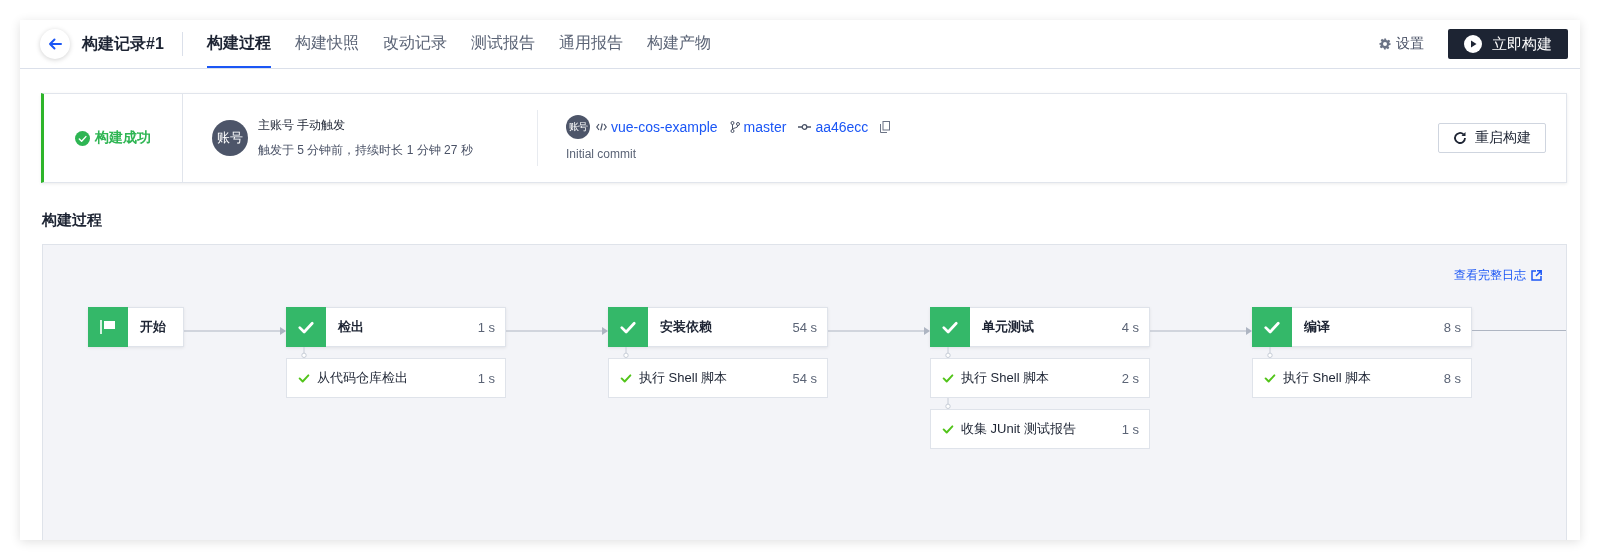 The image size is (1600, 560). I want to click on flag-icon, so click(108, 327).